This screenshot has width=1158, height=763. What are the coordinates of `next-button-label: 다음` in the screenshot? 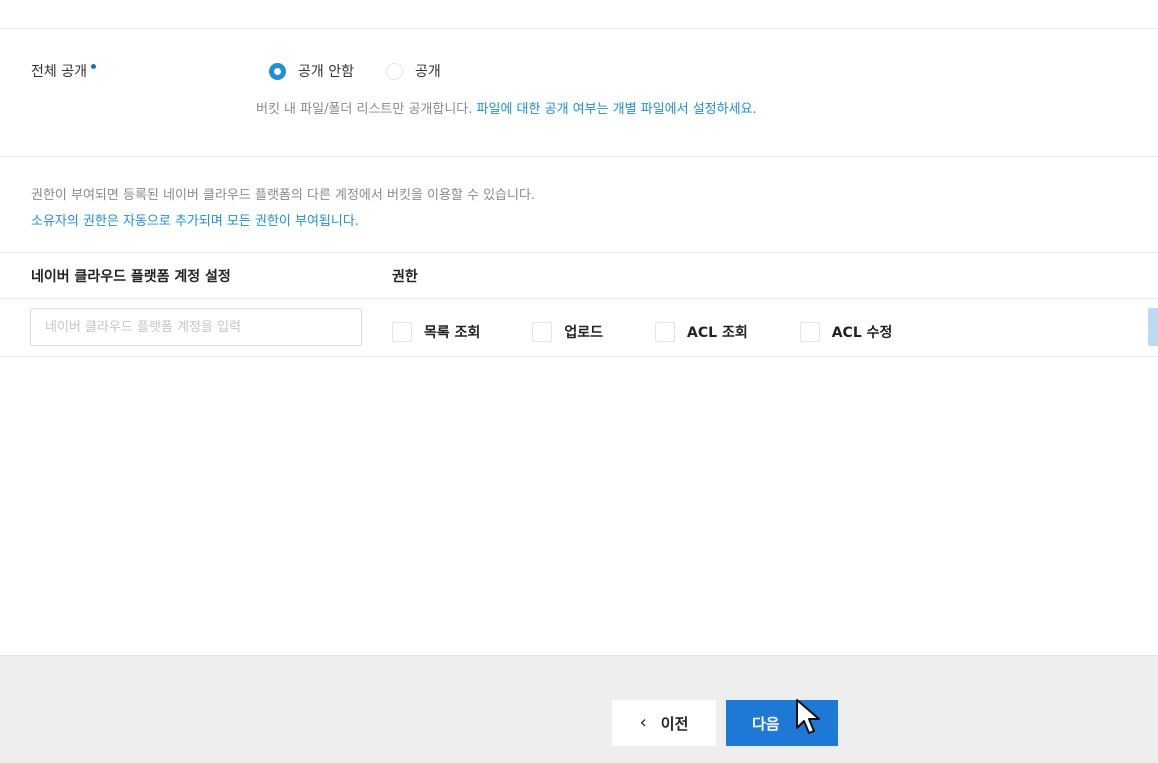 It's located at (766, 723).